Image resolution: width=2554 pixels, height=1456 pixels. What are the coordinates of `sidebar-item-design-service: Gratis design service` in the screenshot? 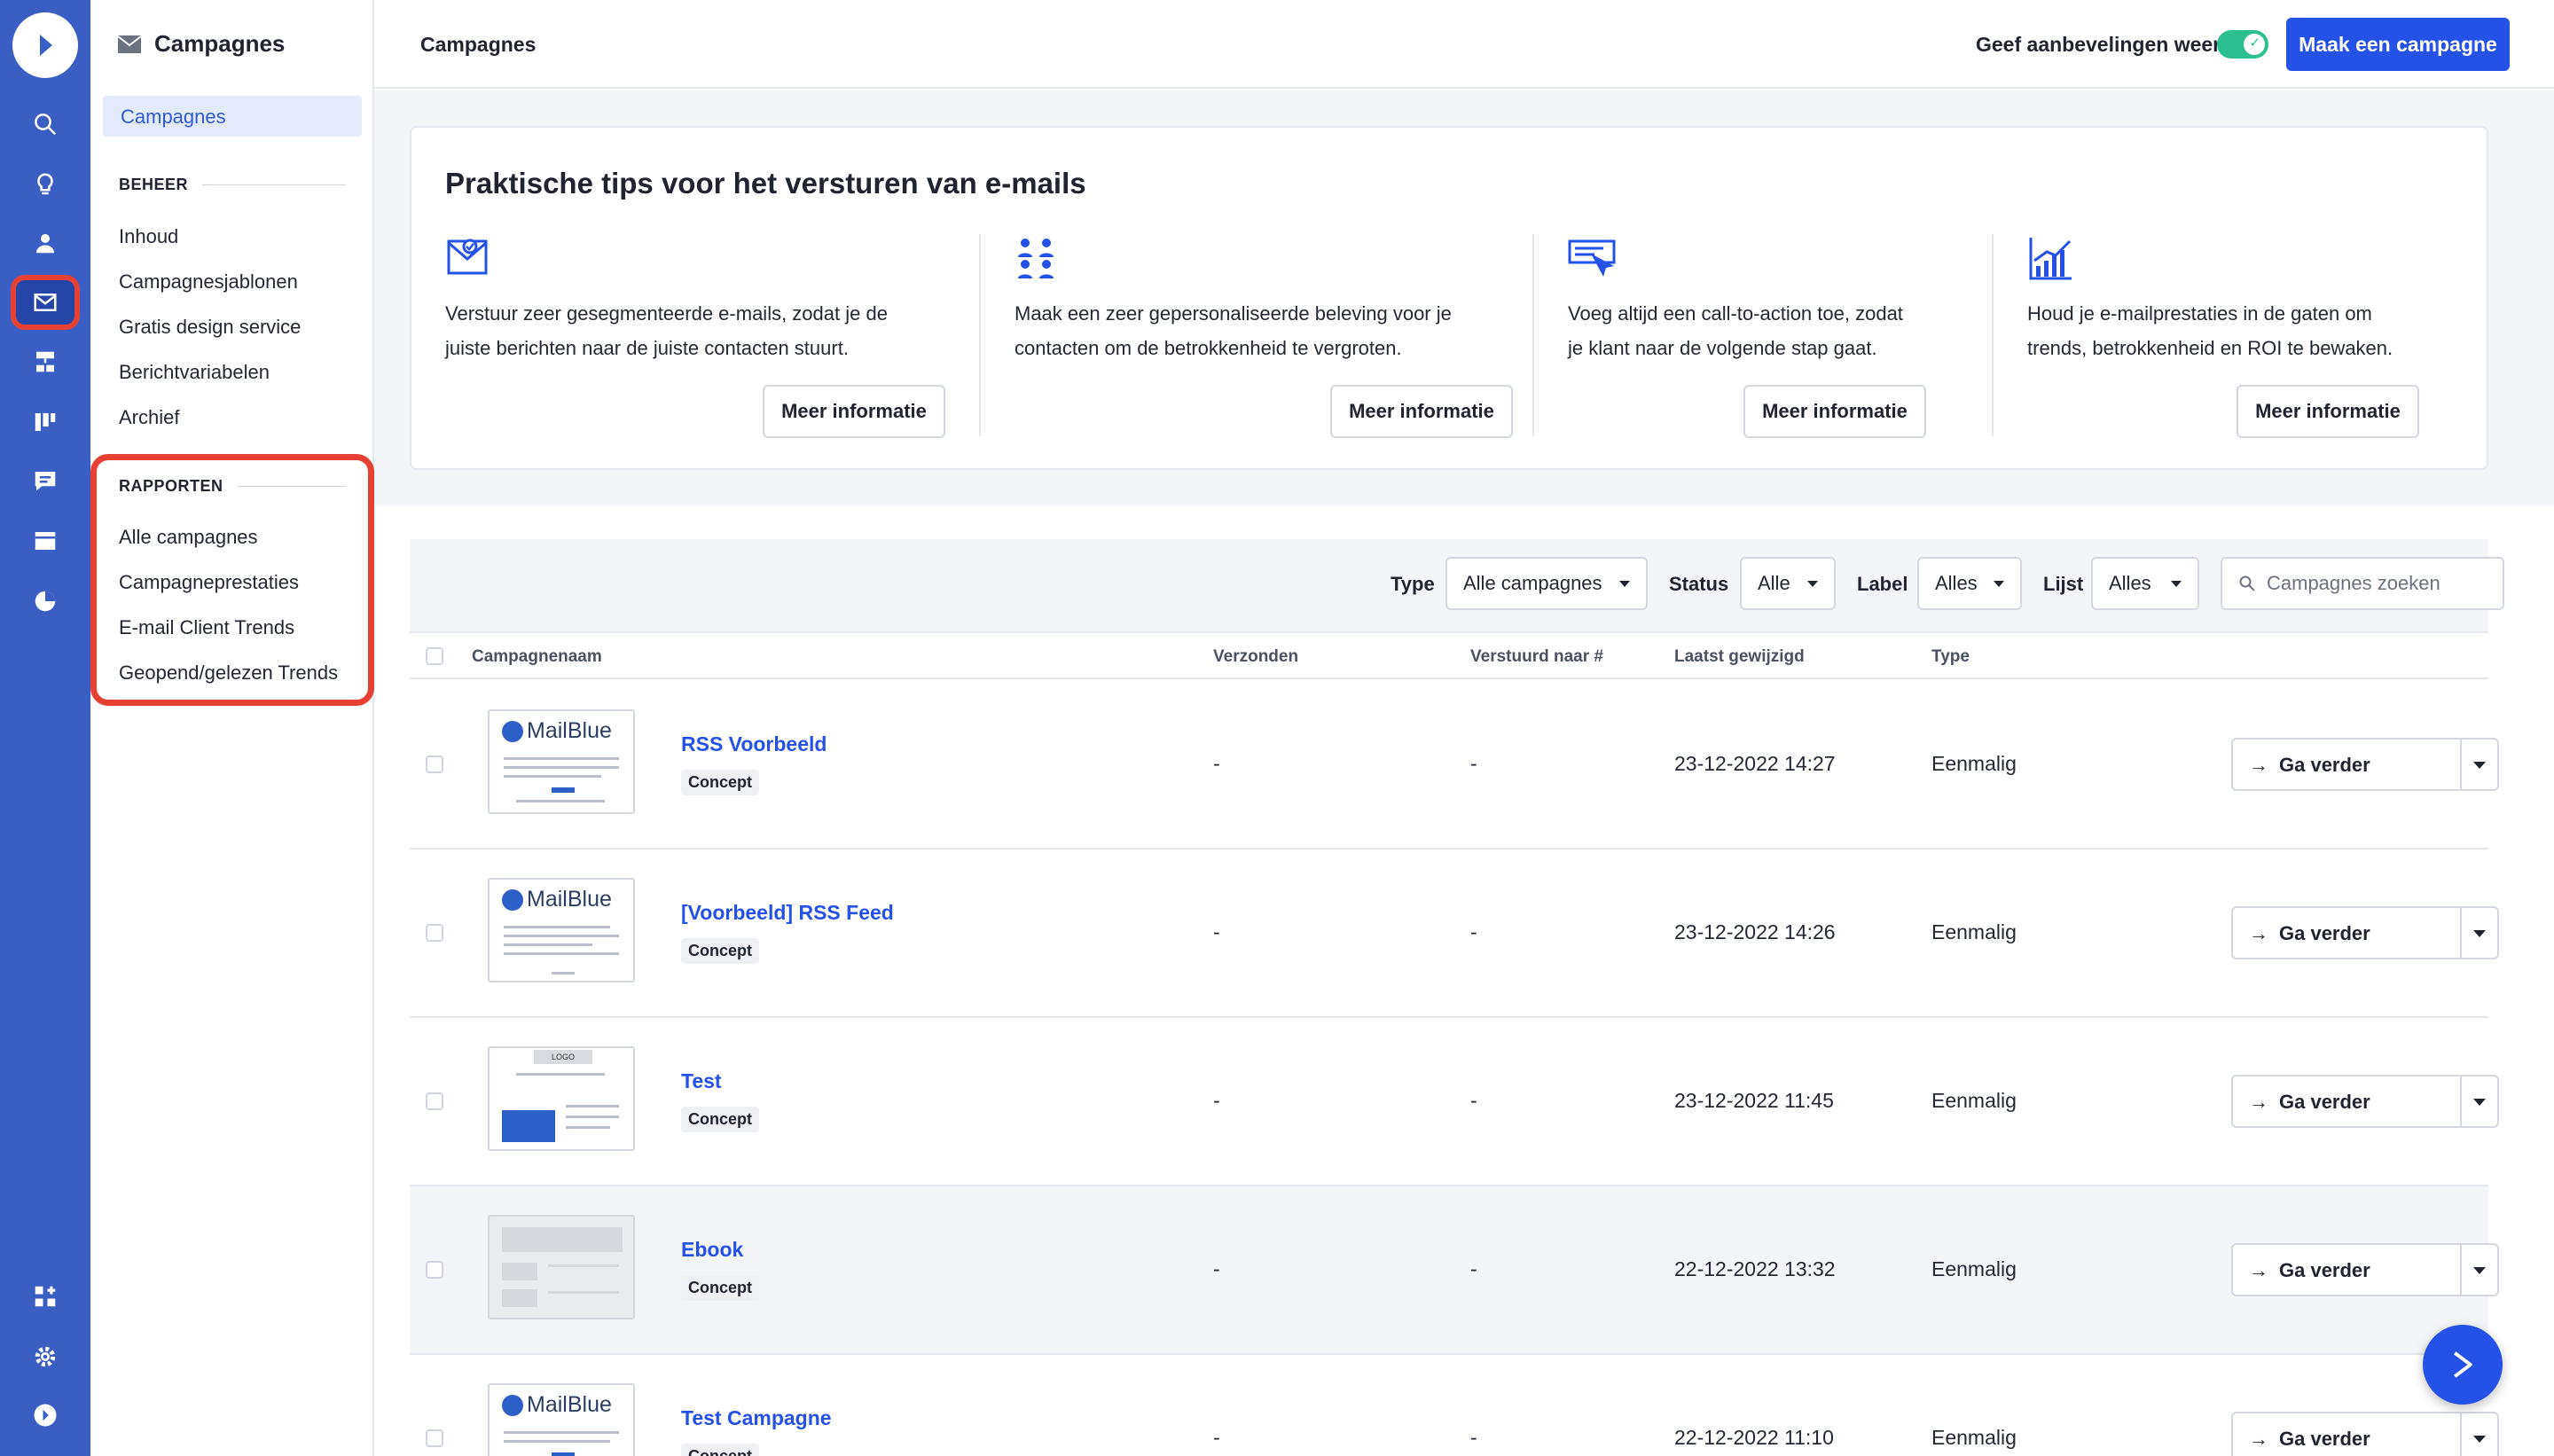 It's located at (210, 327).